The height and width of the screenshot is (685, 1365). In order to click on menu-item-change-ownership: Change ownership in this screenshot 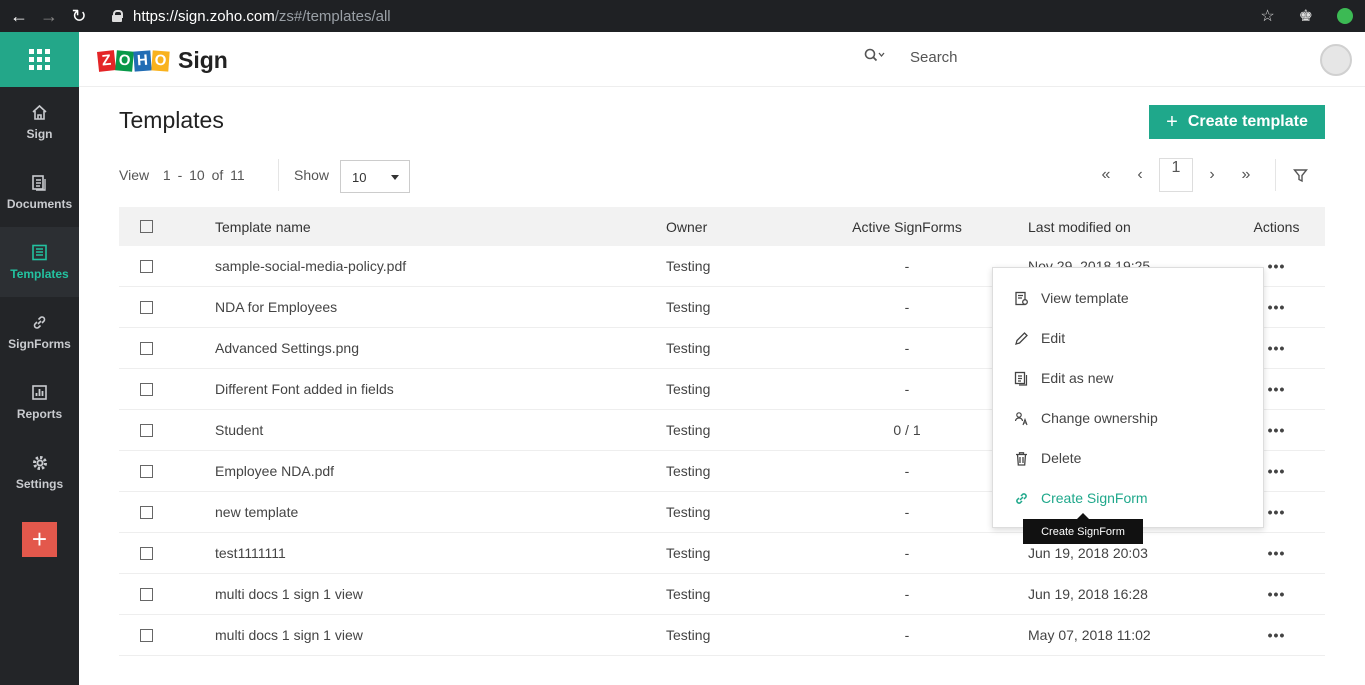, I will do `click(1128, 418)`.